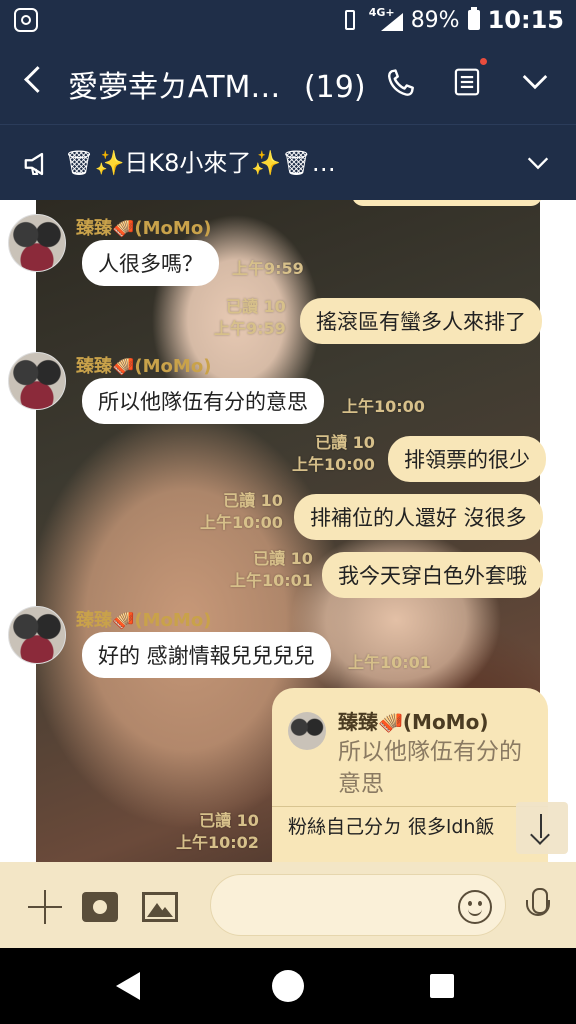 This screenshot has width=576, height=1024. Describe the element at coordinates (288, 20) in the screenshot. I see `status-bar: 4G+ 89% 10:15` at that location.